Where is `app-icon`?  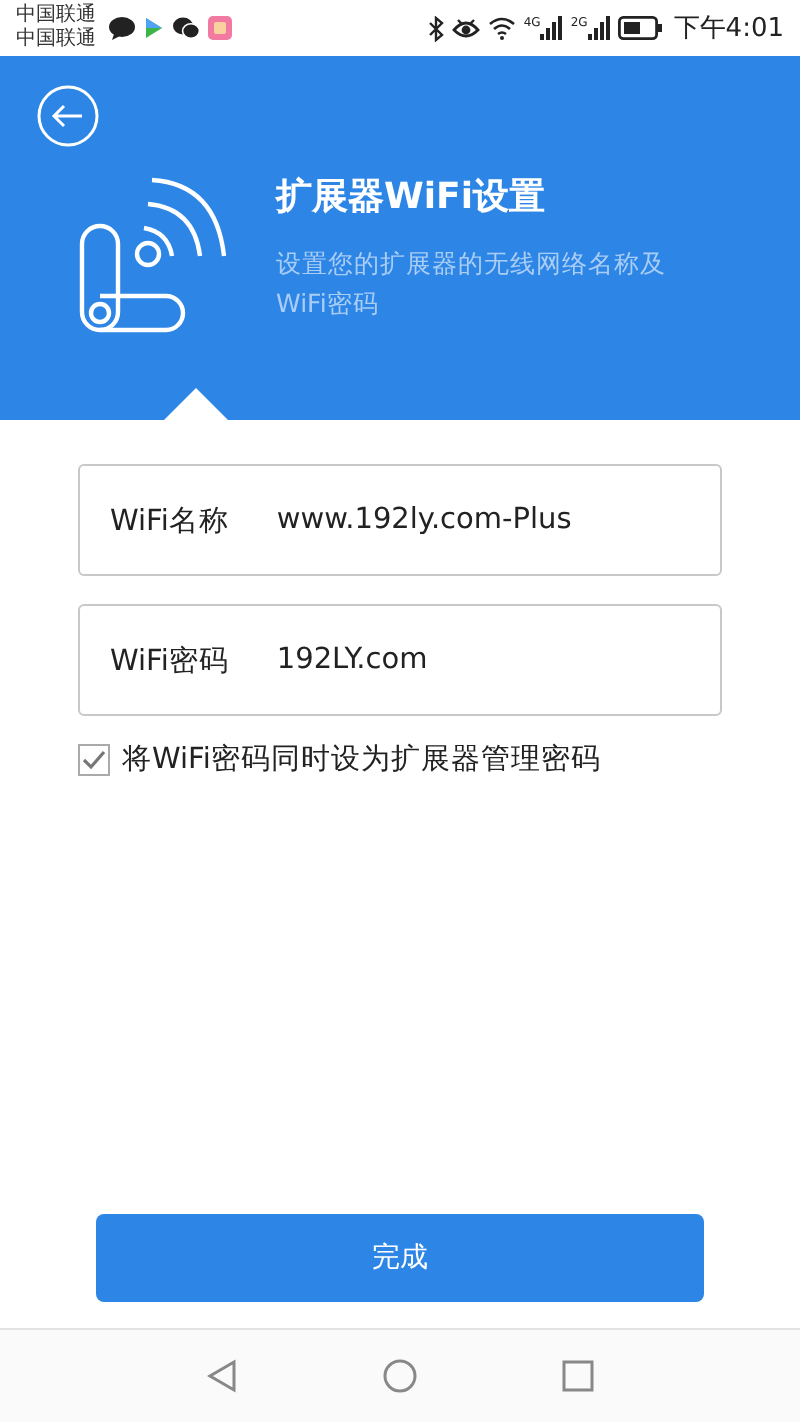
app-icon is located at coordinates (220, 28).